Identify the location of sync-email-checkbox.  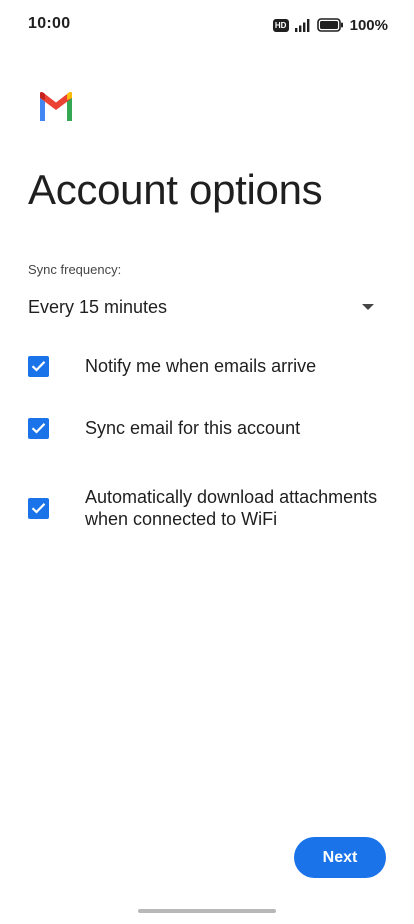
(38, 428).